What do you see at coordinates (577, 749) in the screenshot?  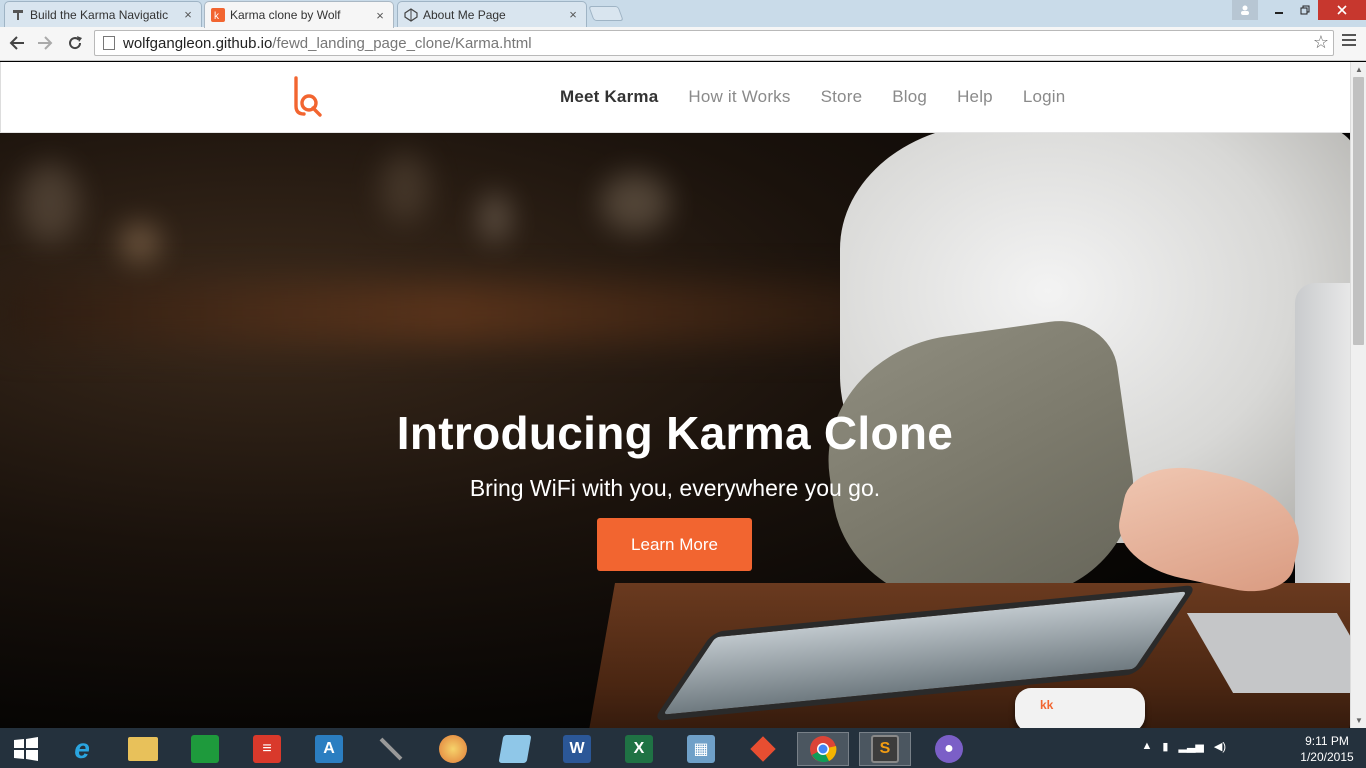 I see `word-icon: W` at bounding box center [577, 749].